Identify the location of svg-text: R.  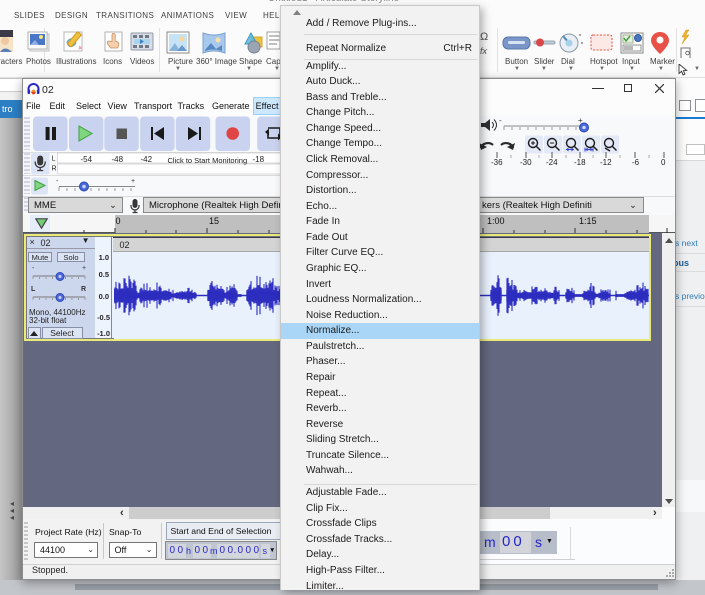
(83, 289).